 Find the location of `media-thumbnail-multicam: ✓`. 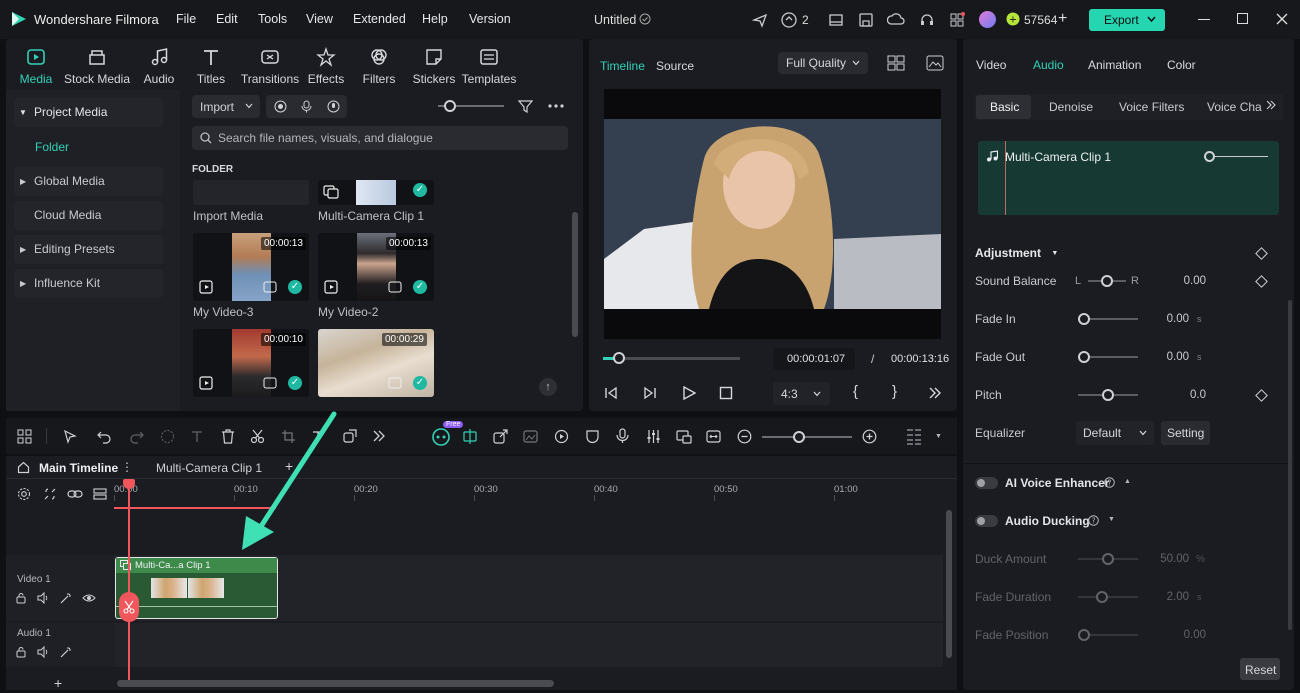

media-thumbnail-multicam: ✓ is located at coordinates (376, 192).